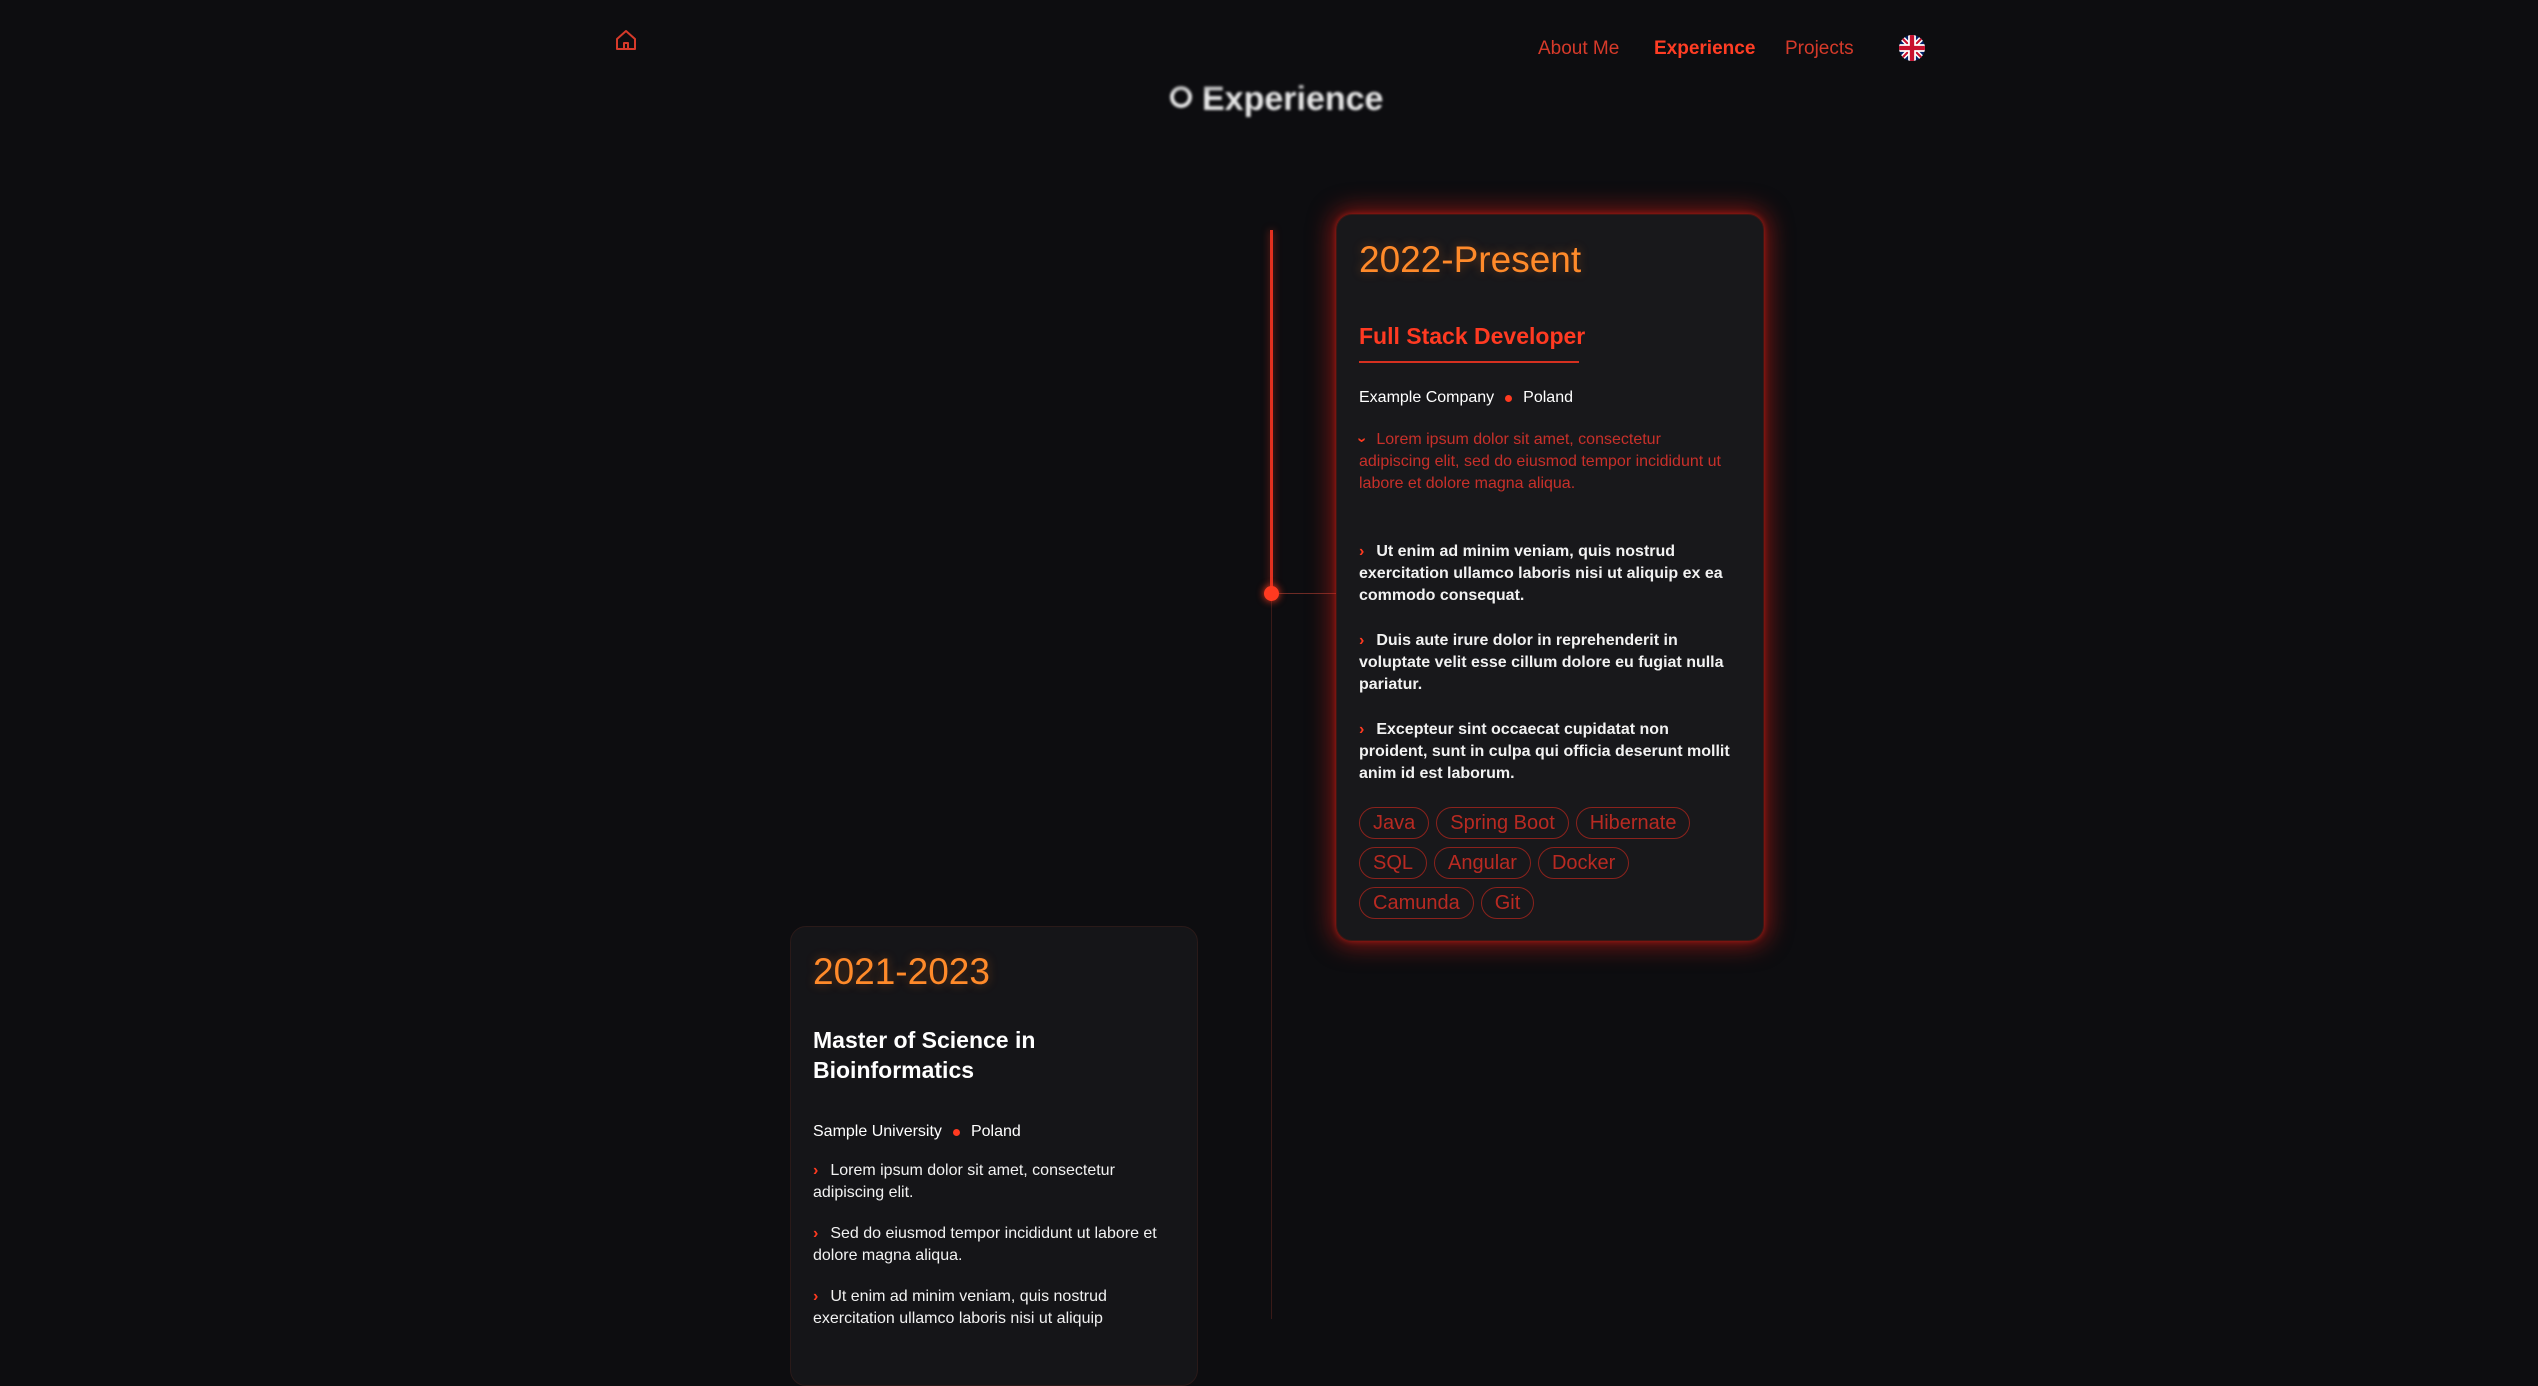 The image size is (2538, 1386). What do you see at coordinates (1362, 440) in the screenshot?
I see `chevron-down-icon: ›` at bounding box center [1362, 440].